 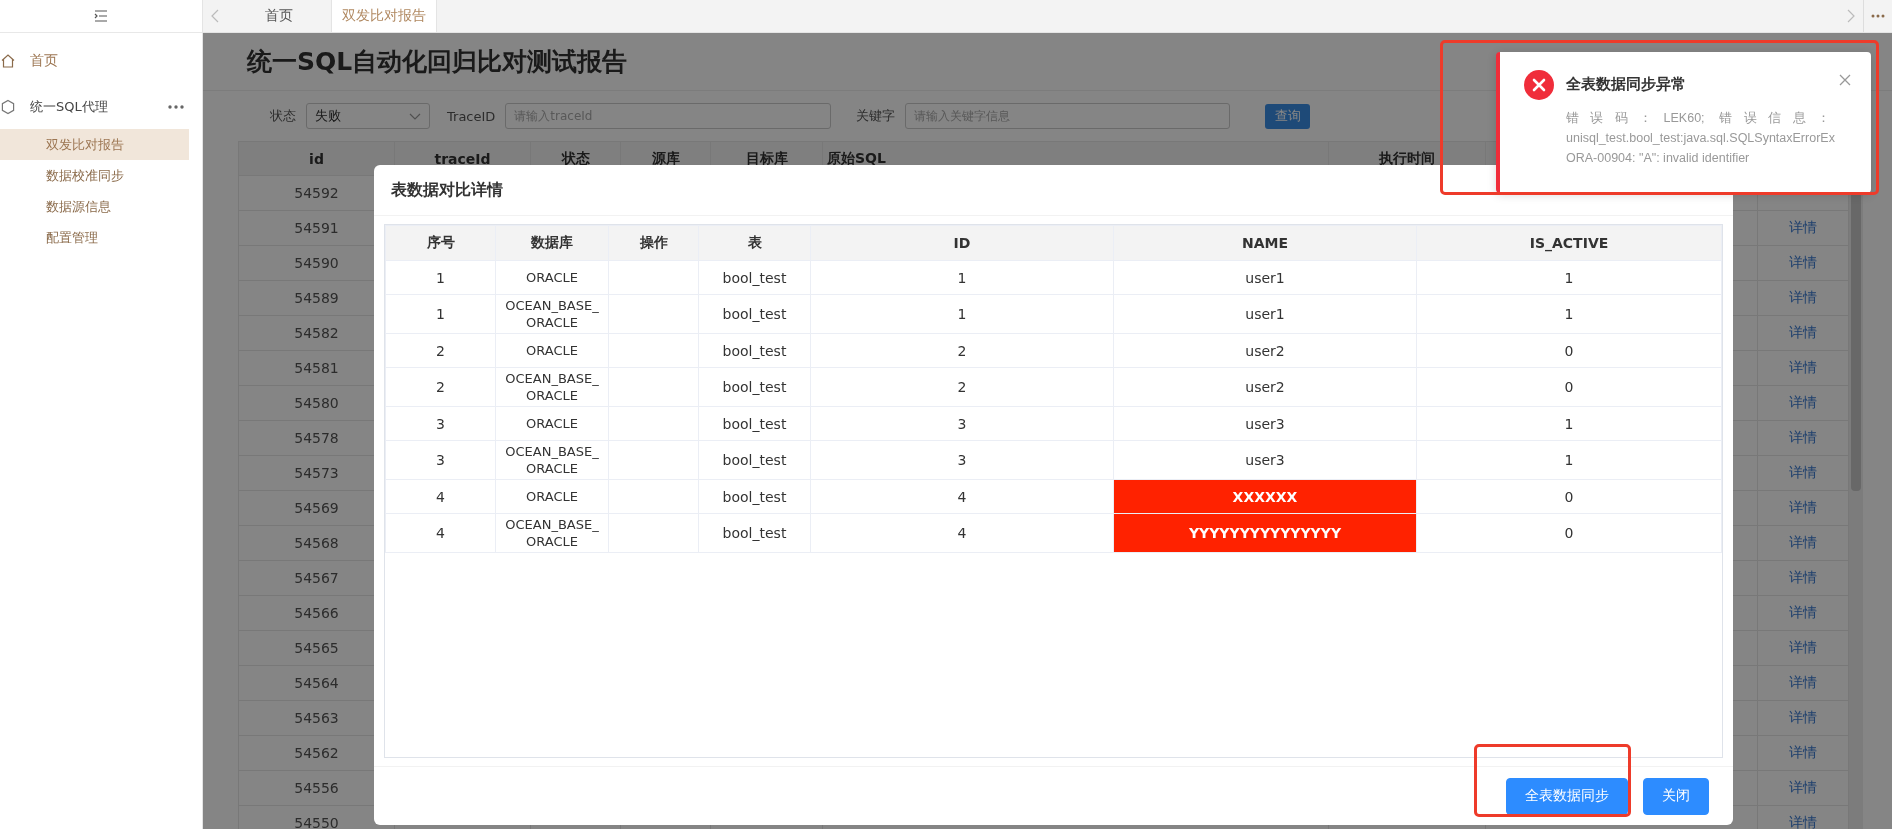 I want to click on column-header: 操作, so click(x=653, y=243).